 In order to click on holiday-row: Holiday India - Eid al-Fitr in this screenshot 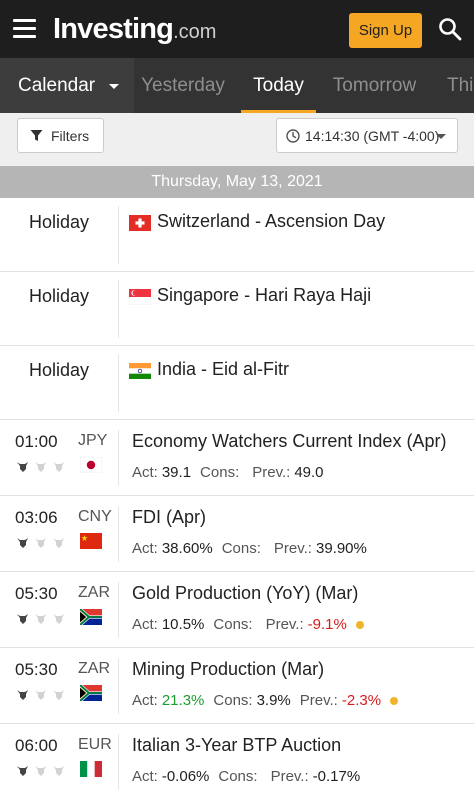, I will do `click(237, 383)`.